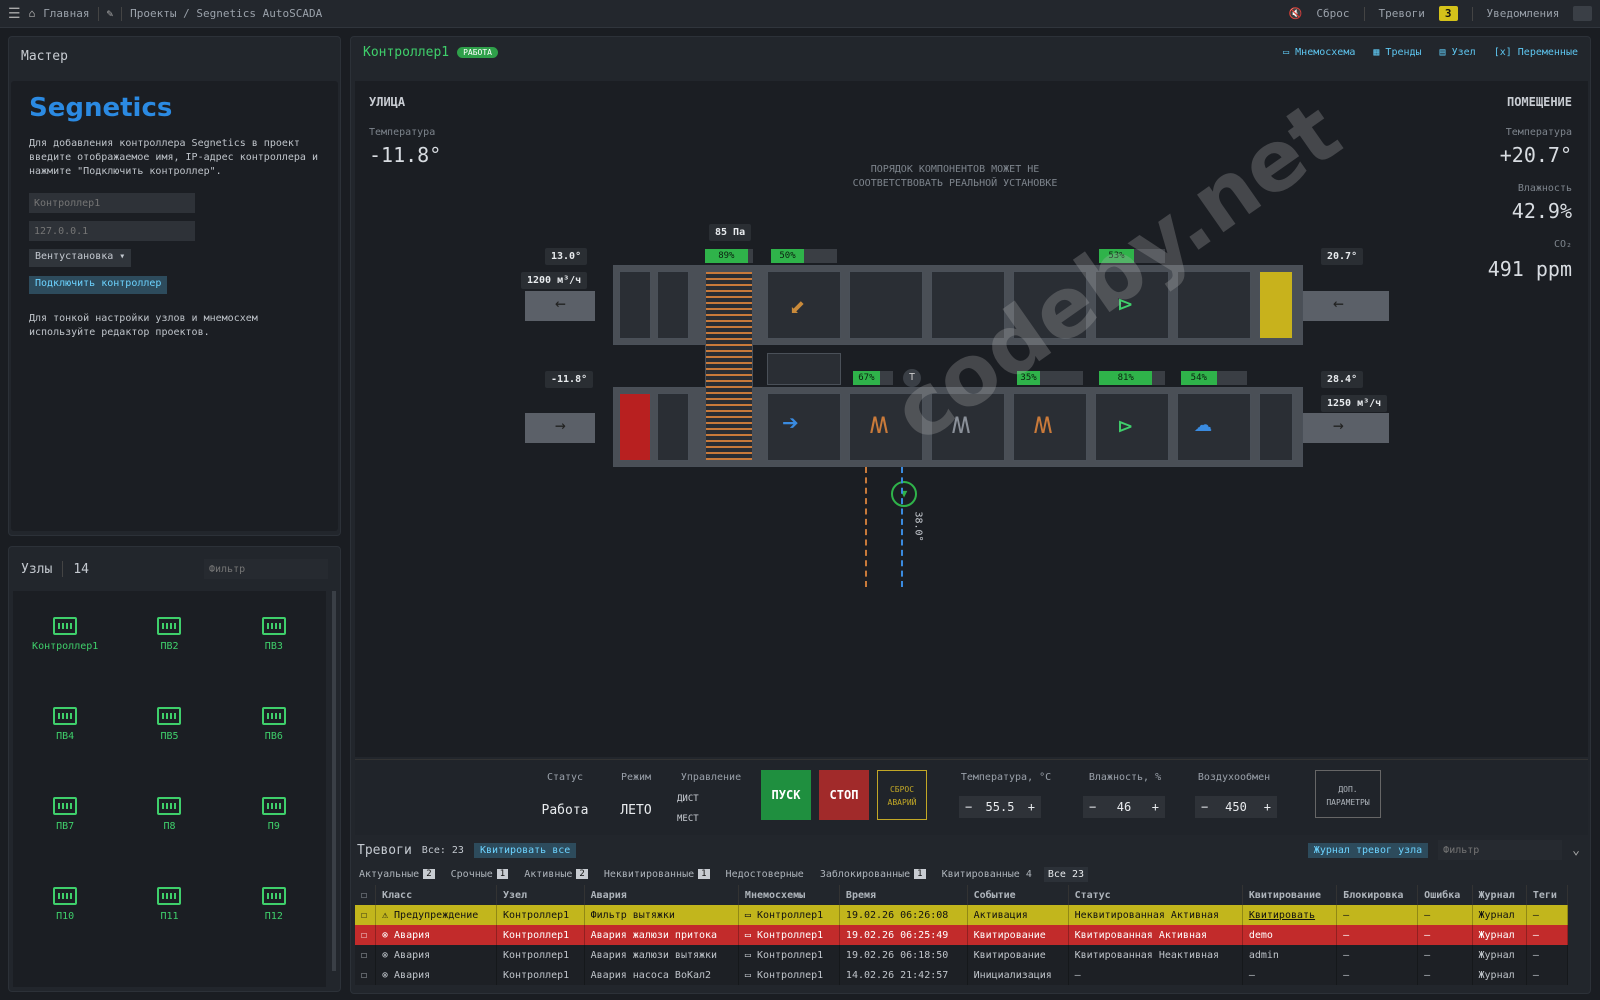  I want to click on connect-controller-button: Подключить контроллер, so click(98, 285).